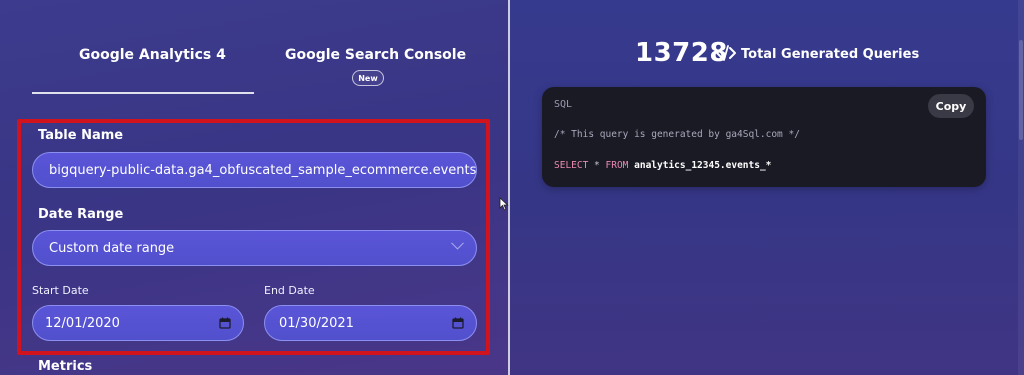  Describe the element at coordinates (81, 214) in the screenshot. I see `date-range-label: Date Range` at that location.